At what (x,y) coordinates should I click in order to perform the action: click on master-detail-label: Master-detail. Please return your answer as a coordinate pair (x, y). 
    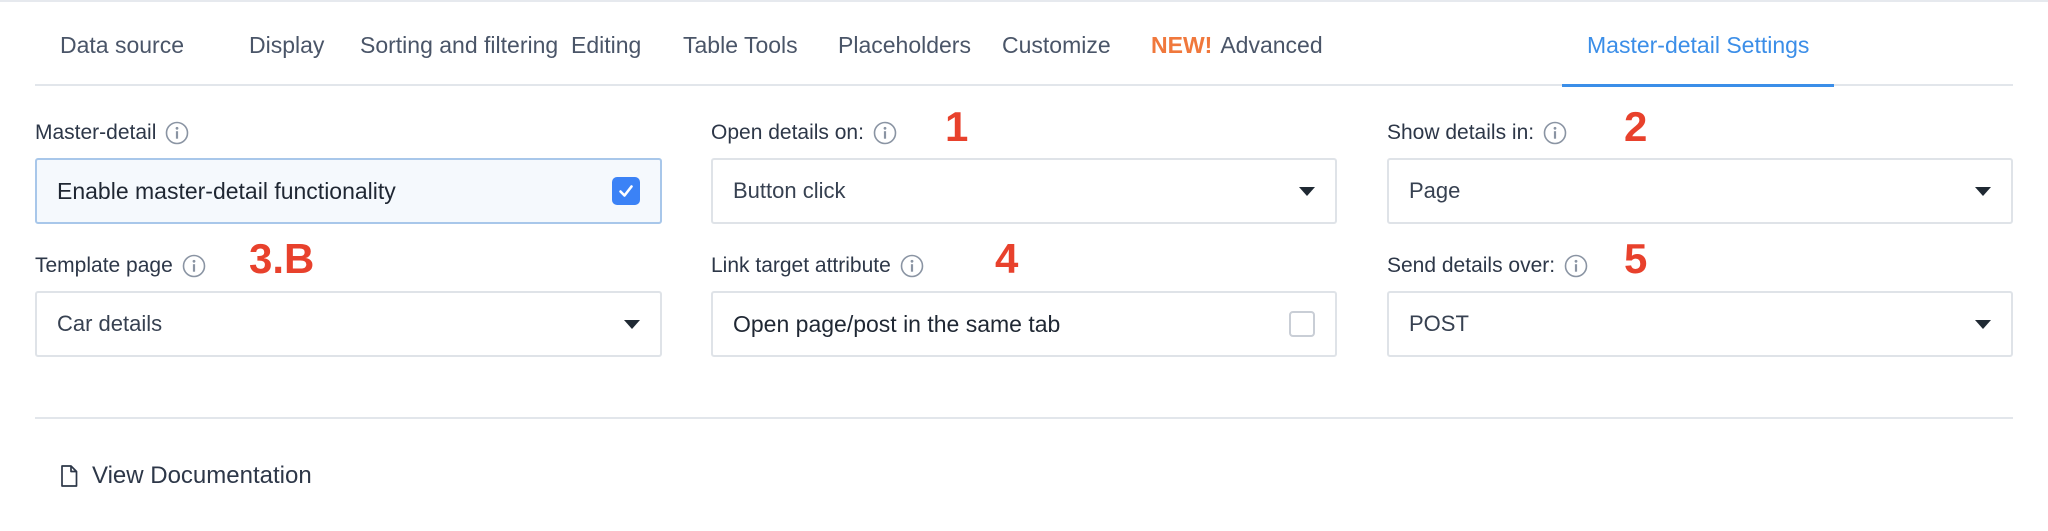
    Looking at the image, I should click on (112, 133).